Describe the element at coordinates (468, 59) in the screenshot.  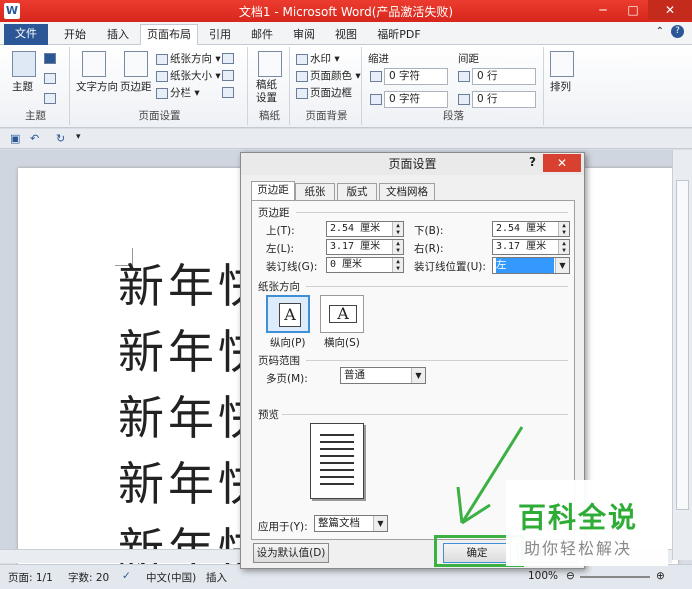
I see `spacing-label: 间距` at that location.